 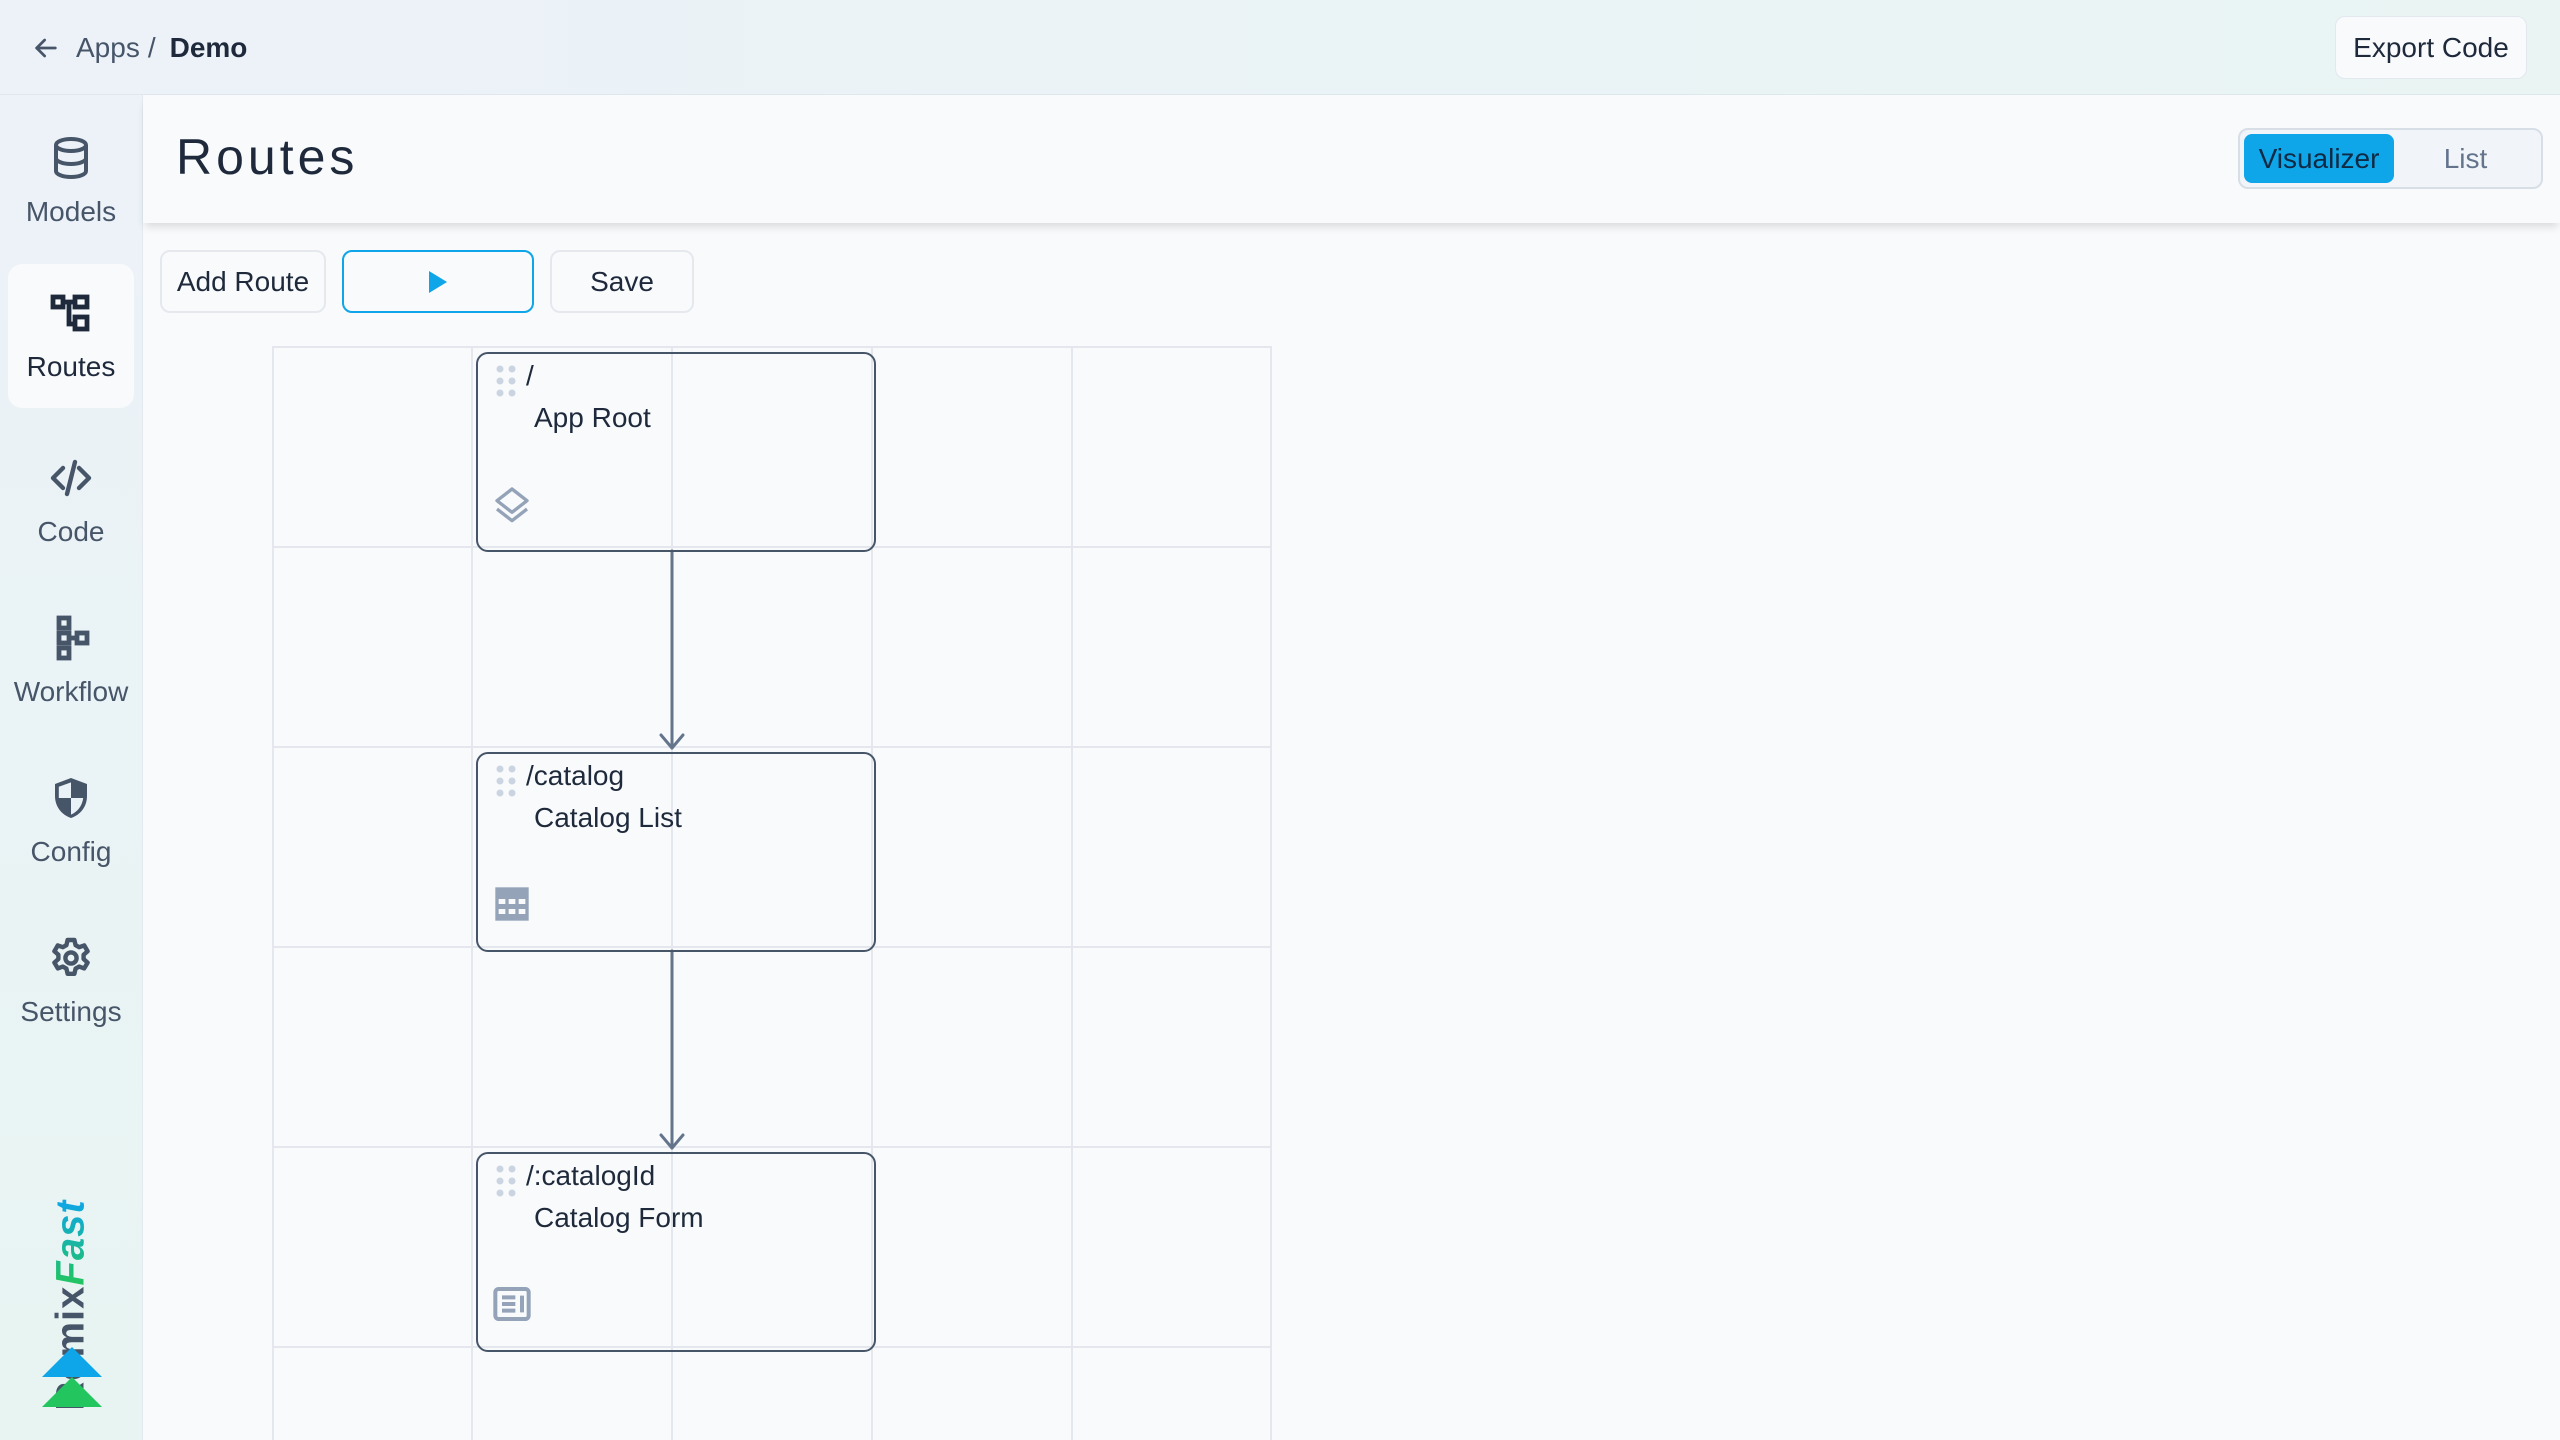 I want to click on route-node: / App Root, so click(x=676, y=452).